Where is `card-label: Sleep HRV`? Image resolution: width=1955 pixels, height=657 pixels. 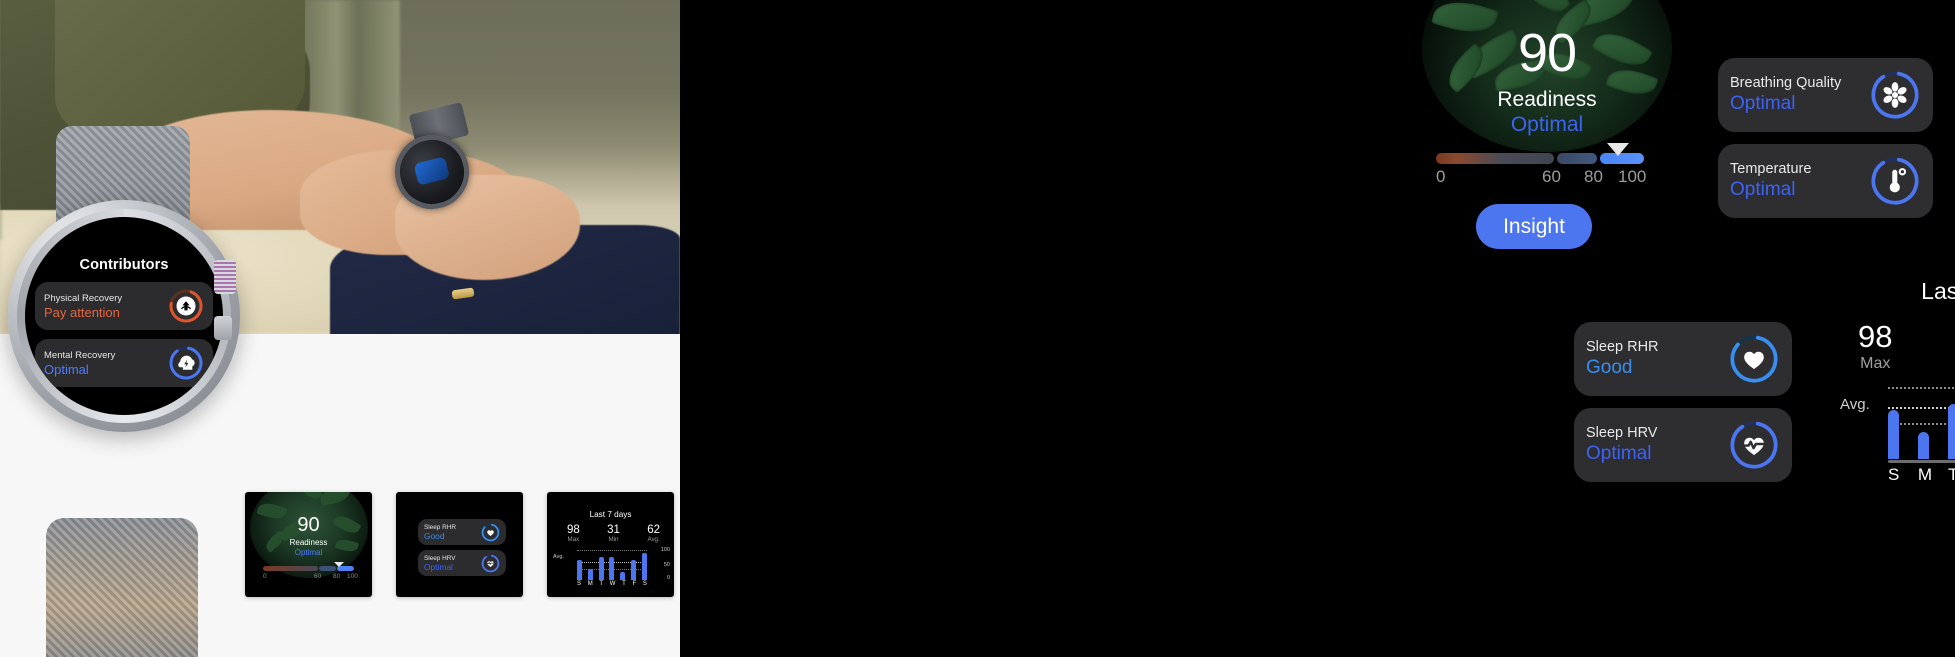
card-label: Sleep HRV is located at coordinates (1622, 433).